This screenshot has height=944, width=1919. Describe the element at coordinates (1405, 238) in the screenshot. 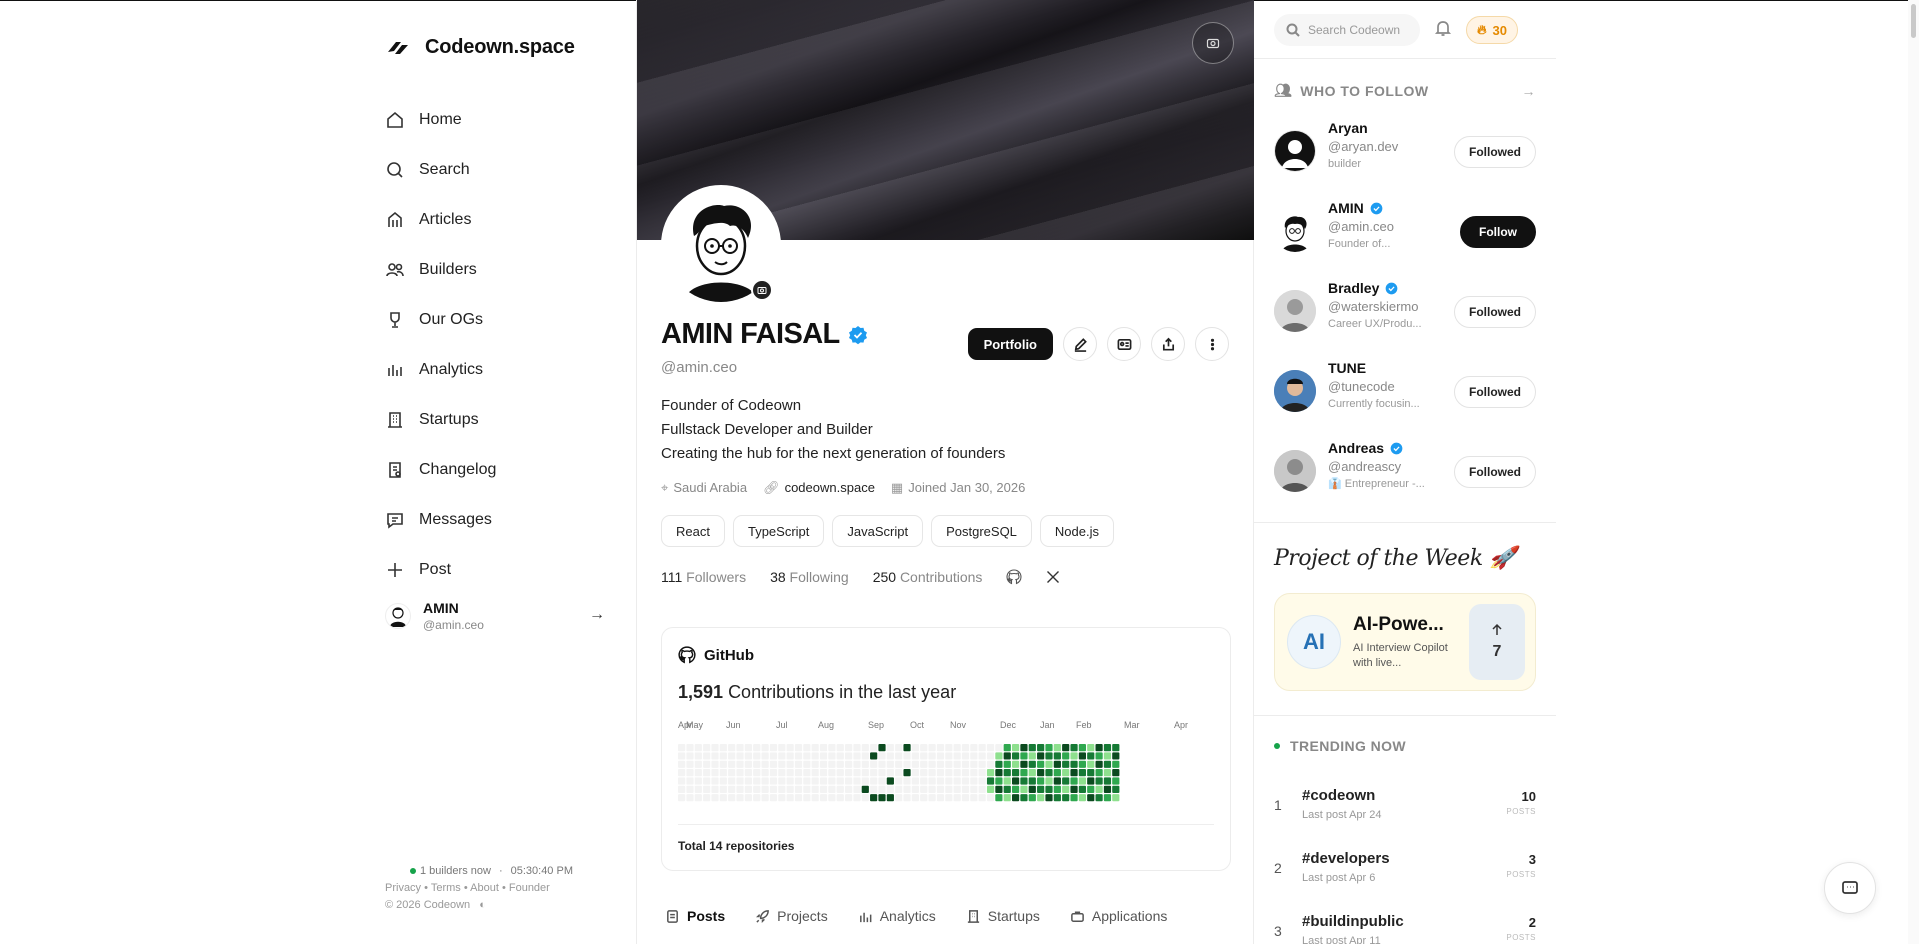

I see `follow-suggestion: AMIN @amin.ceo Founder of... Follow` at that location.